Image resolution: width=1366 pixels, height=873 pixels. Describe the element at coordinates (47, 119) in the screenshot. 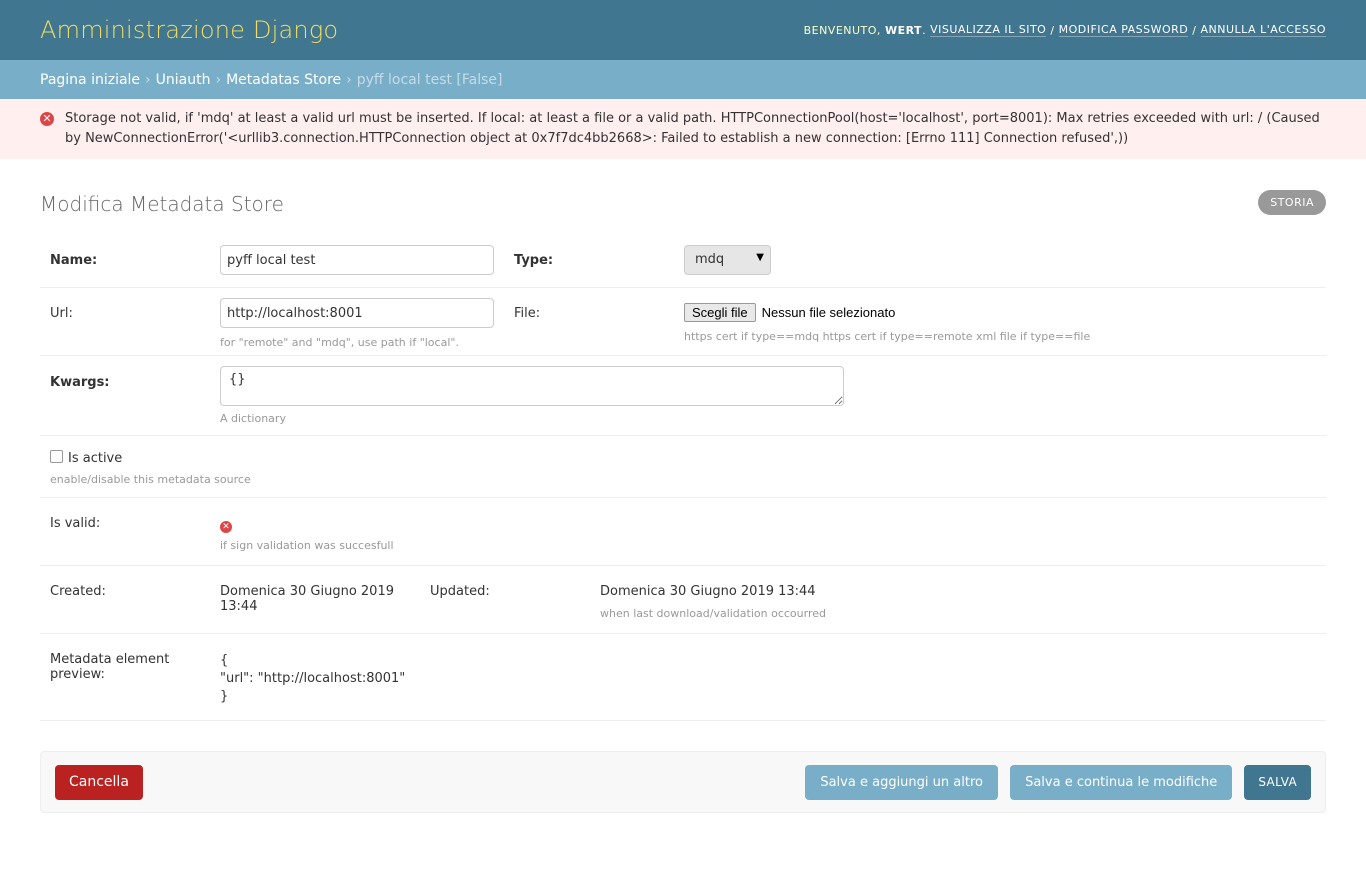

I see `error-icon: ✕` at that location.